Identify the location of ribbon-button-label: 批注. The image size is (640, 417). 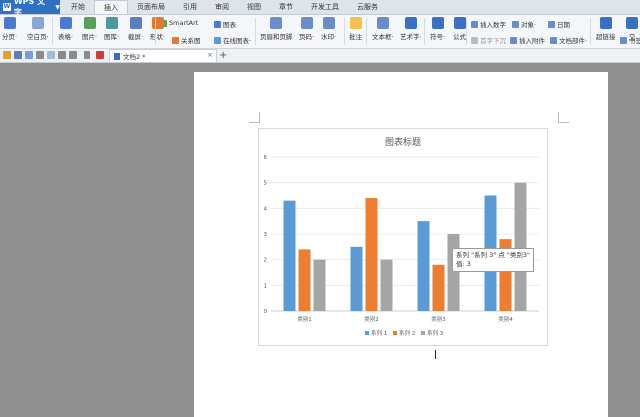
(355, 37).